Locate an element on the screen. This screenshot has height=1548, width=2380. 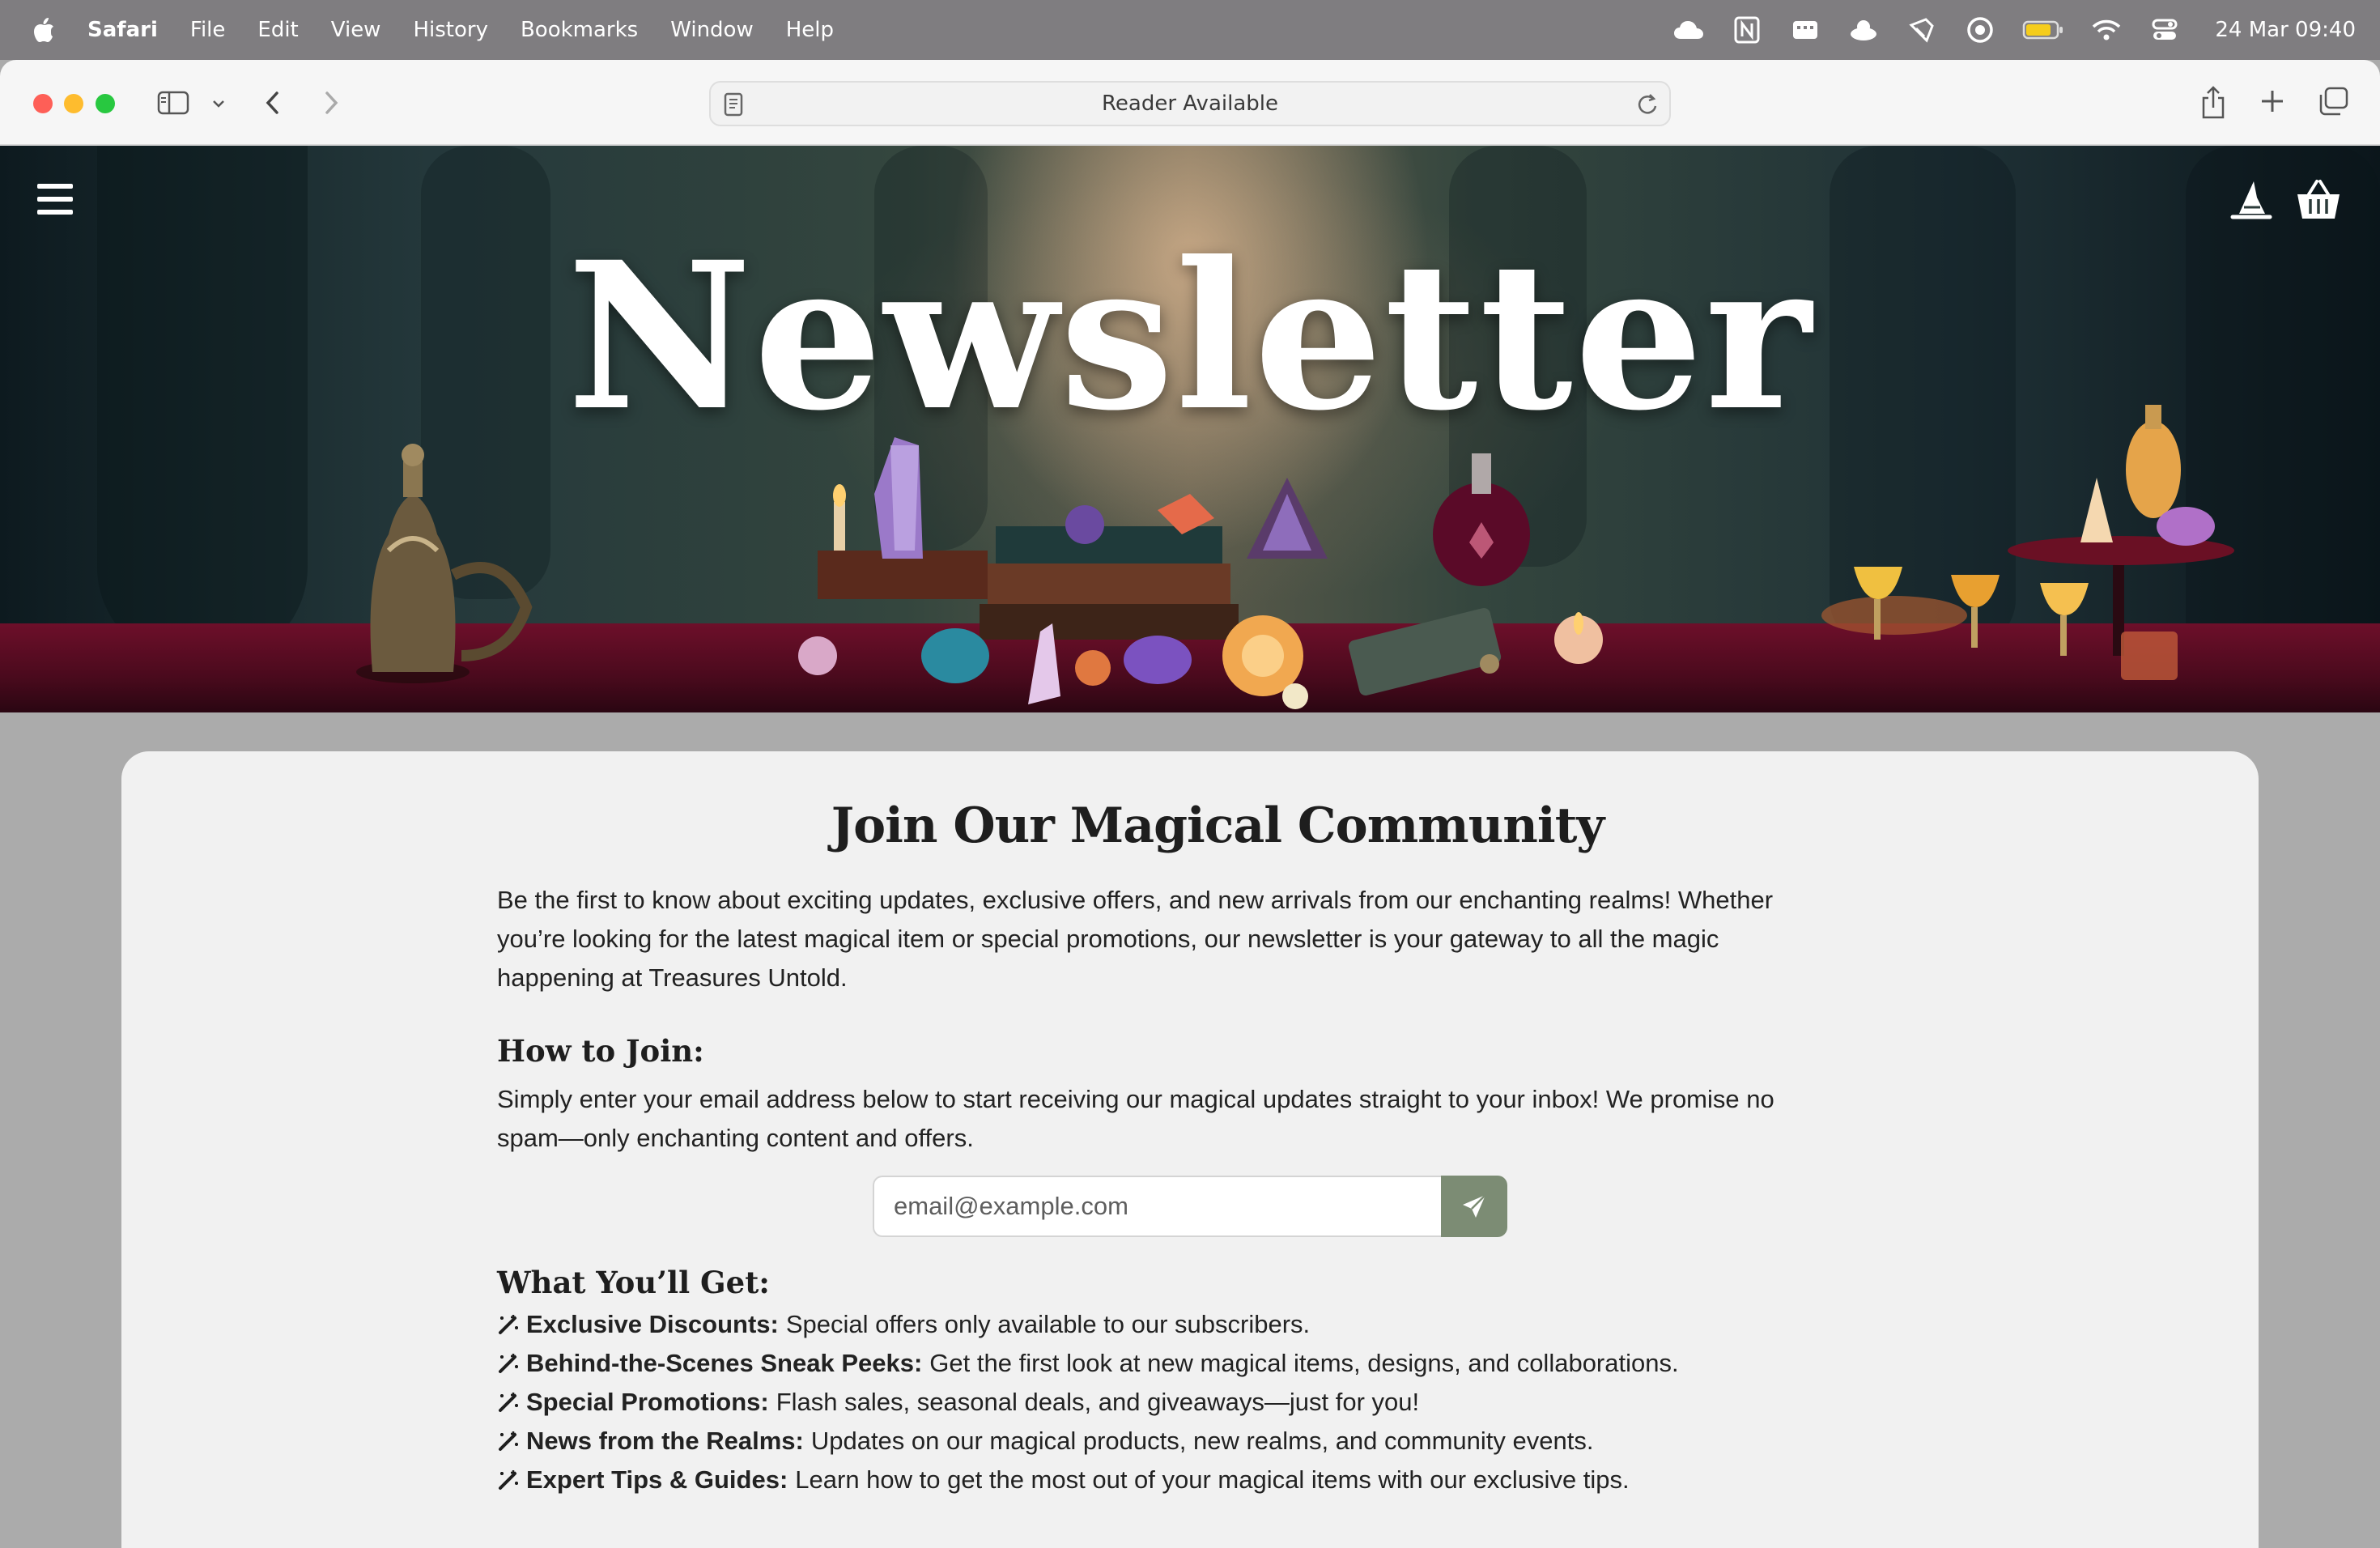
newsletter-form is located at coordinates (1190, 1206).